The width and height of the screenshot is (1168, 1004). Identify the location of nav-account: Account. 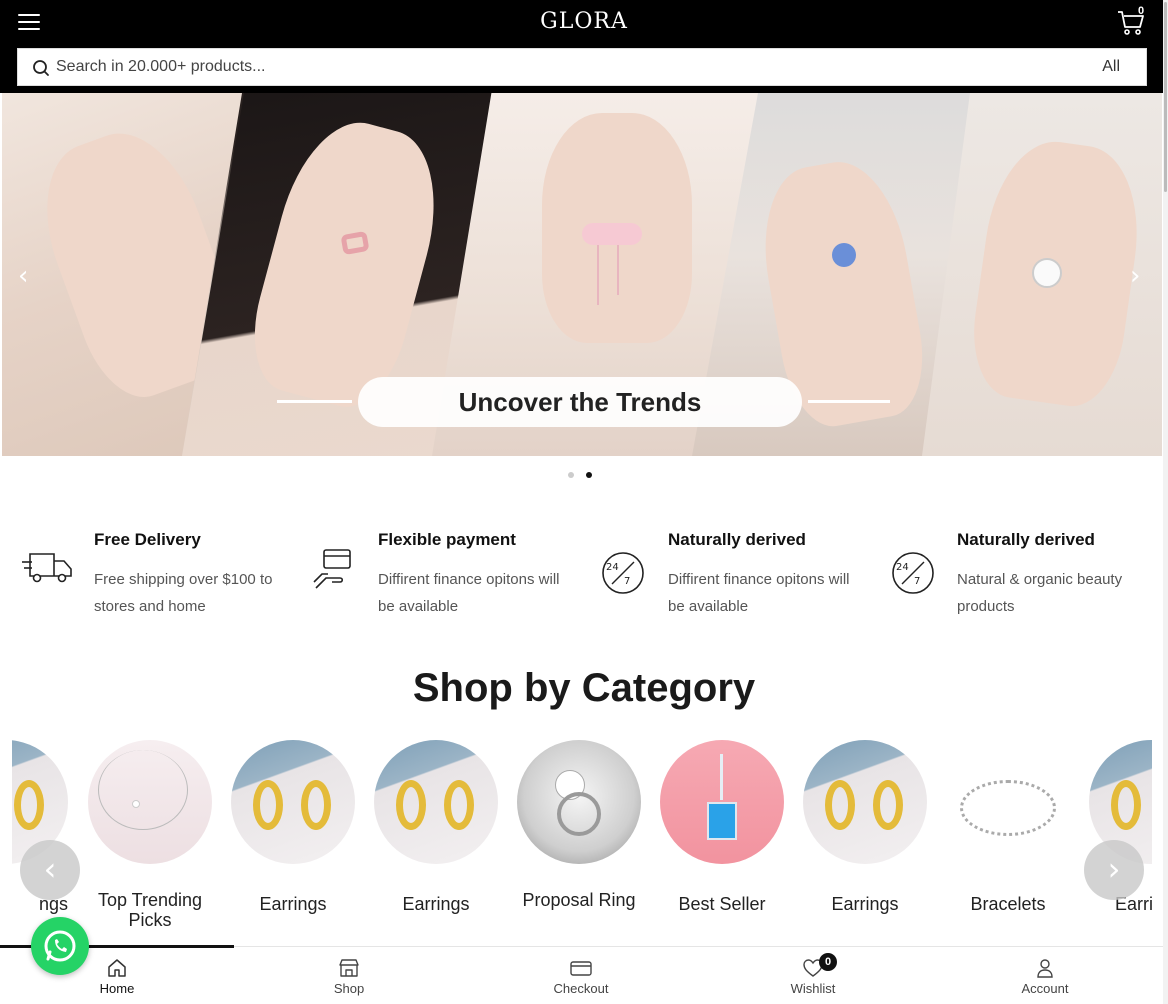
(1045, 976).